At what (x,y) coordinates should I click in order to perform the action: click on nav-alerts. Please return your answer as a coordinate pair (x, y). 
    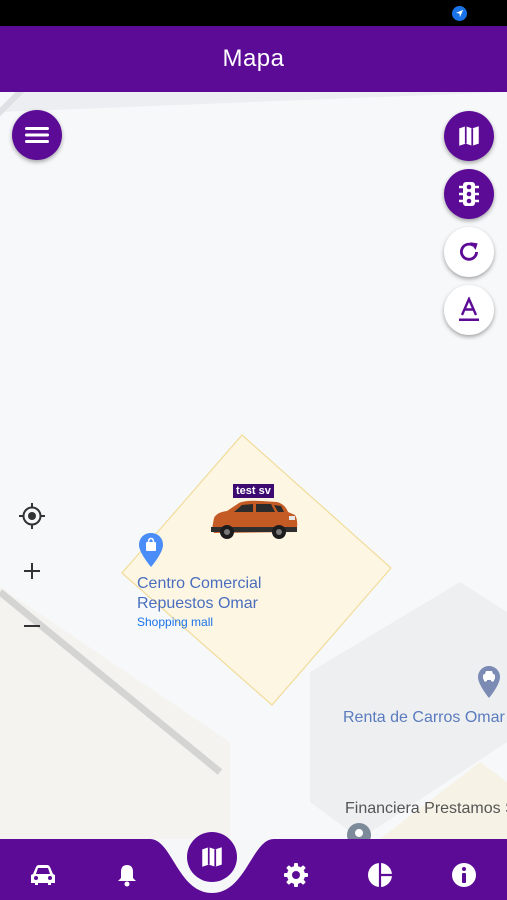
    Looking at the image, I should click on (127, 875).